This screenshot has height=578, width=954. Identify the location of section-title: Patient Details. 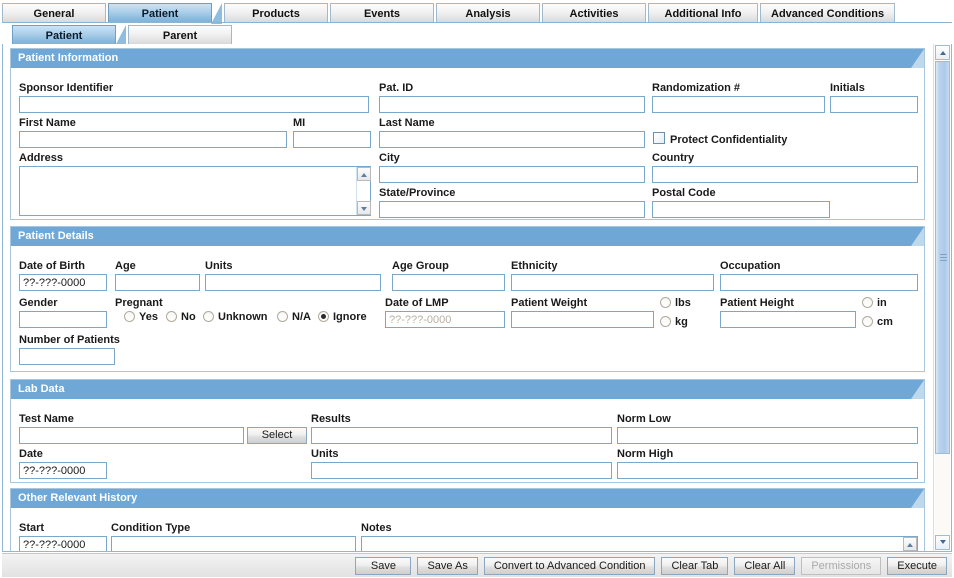
(56, 236).